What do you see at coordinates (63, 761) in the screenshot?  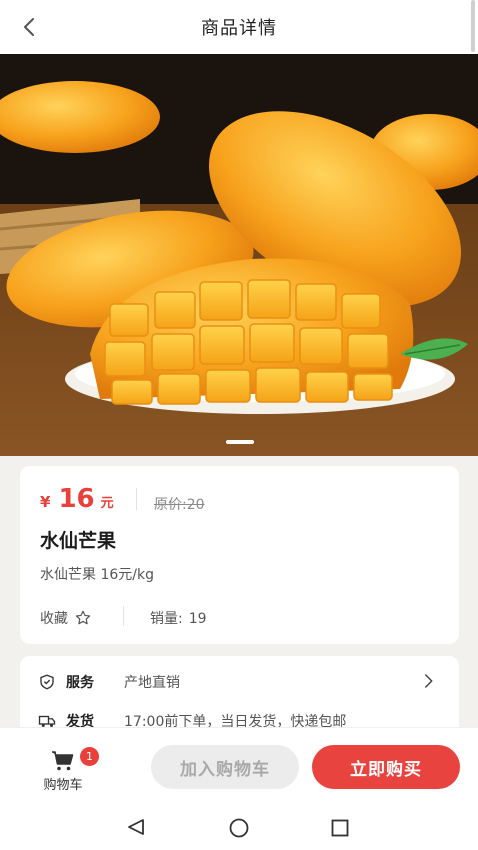 I see `cart-icon` at bounding box center [63, 761].